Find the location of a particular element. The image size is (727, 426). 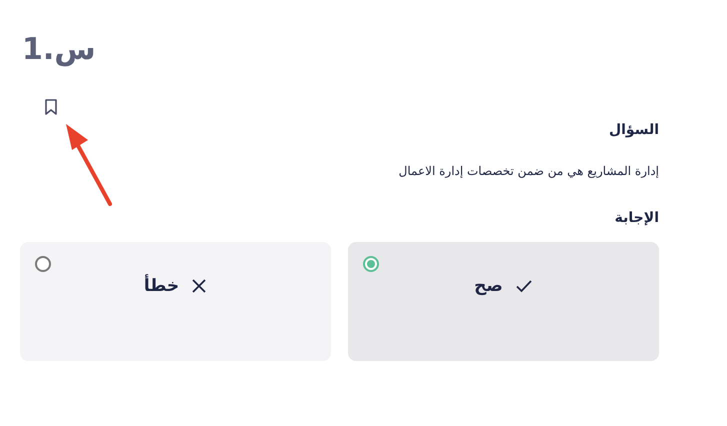

answer-label: الإجابة is located at coordinates (636, 218).